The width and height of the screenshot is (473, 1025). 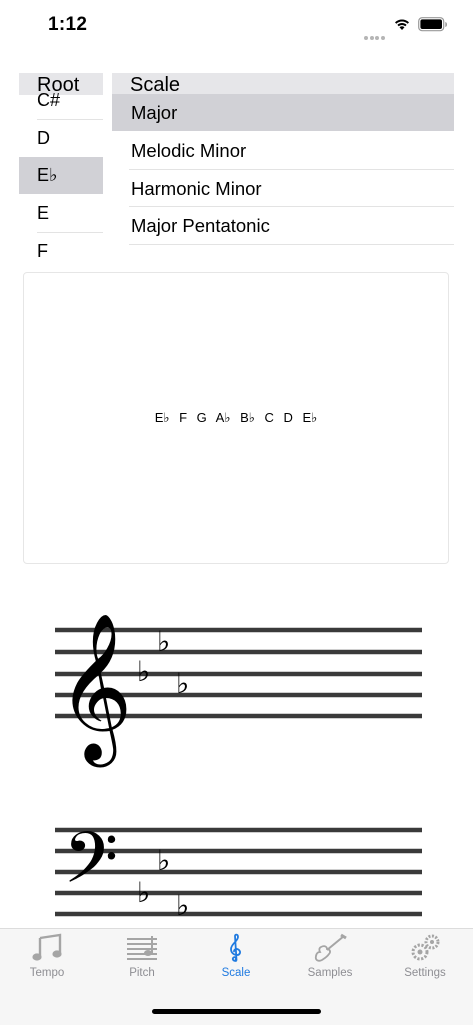 What do you see at coordinates (330, 947) in the screenshot?
I see `guitar-icon` at bounding box center [330, 947].